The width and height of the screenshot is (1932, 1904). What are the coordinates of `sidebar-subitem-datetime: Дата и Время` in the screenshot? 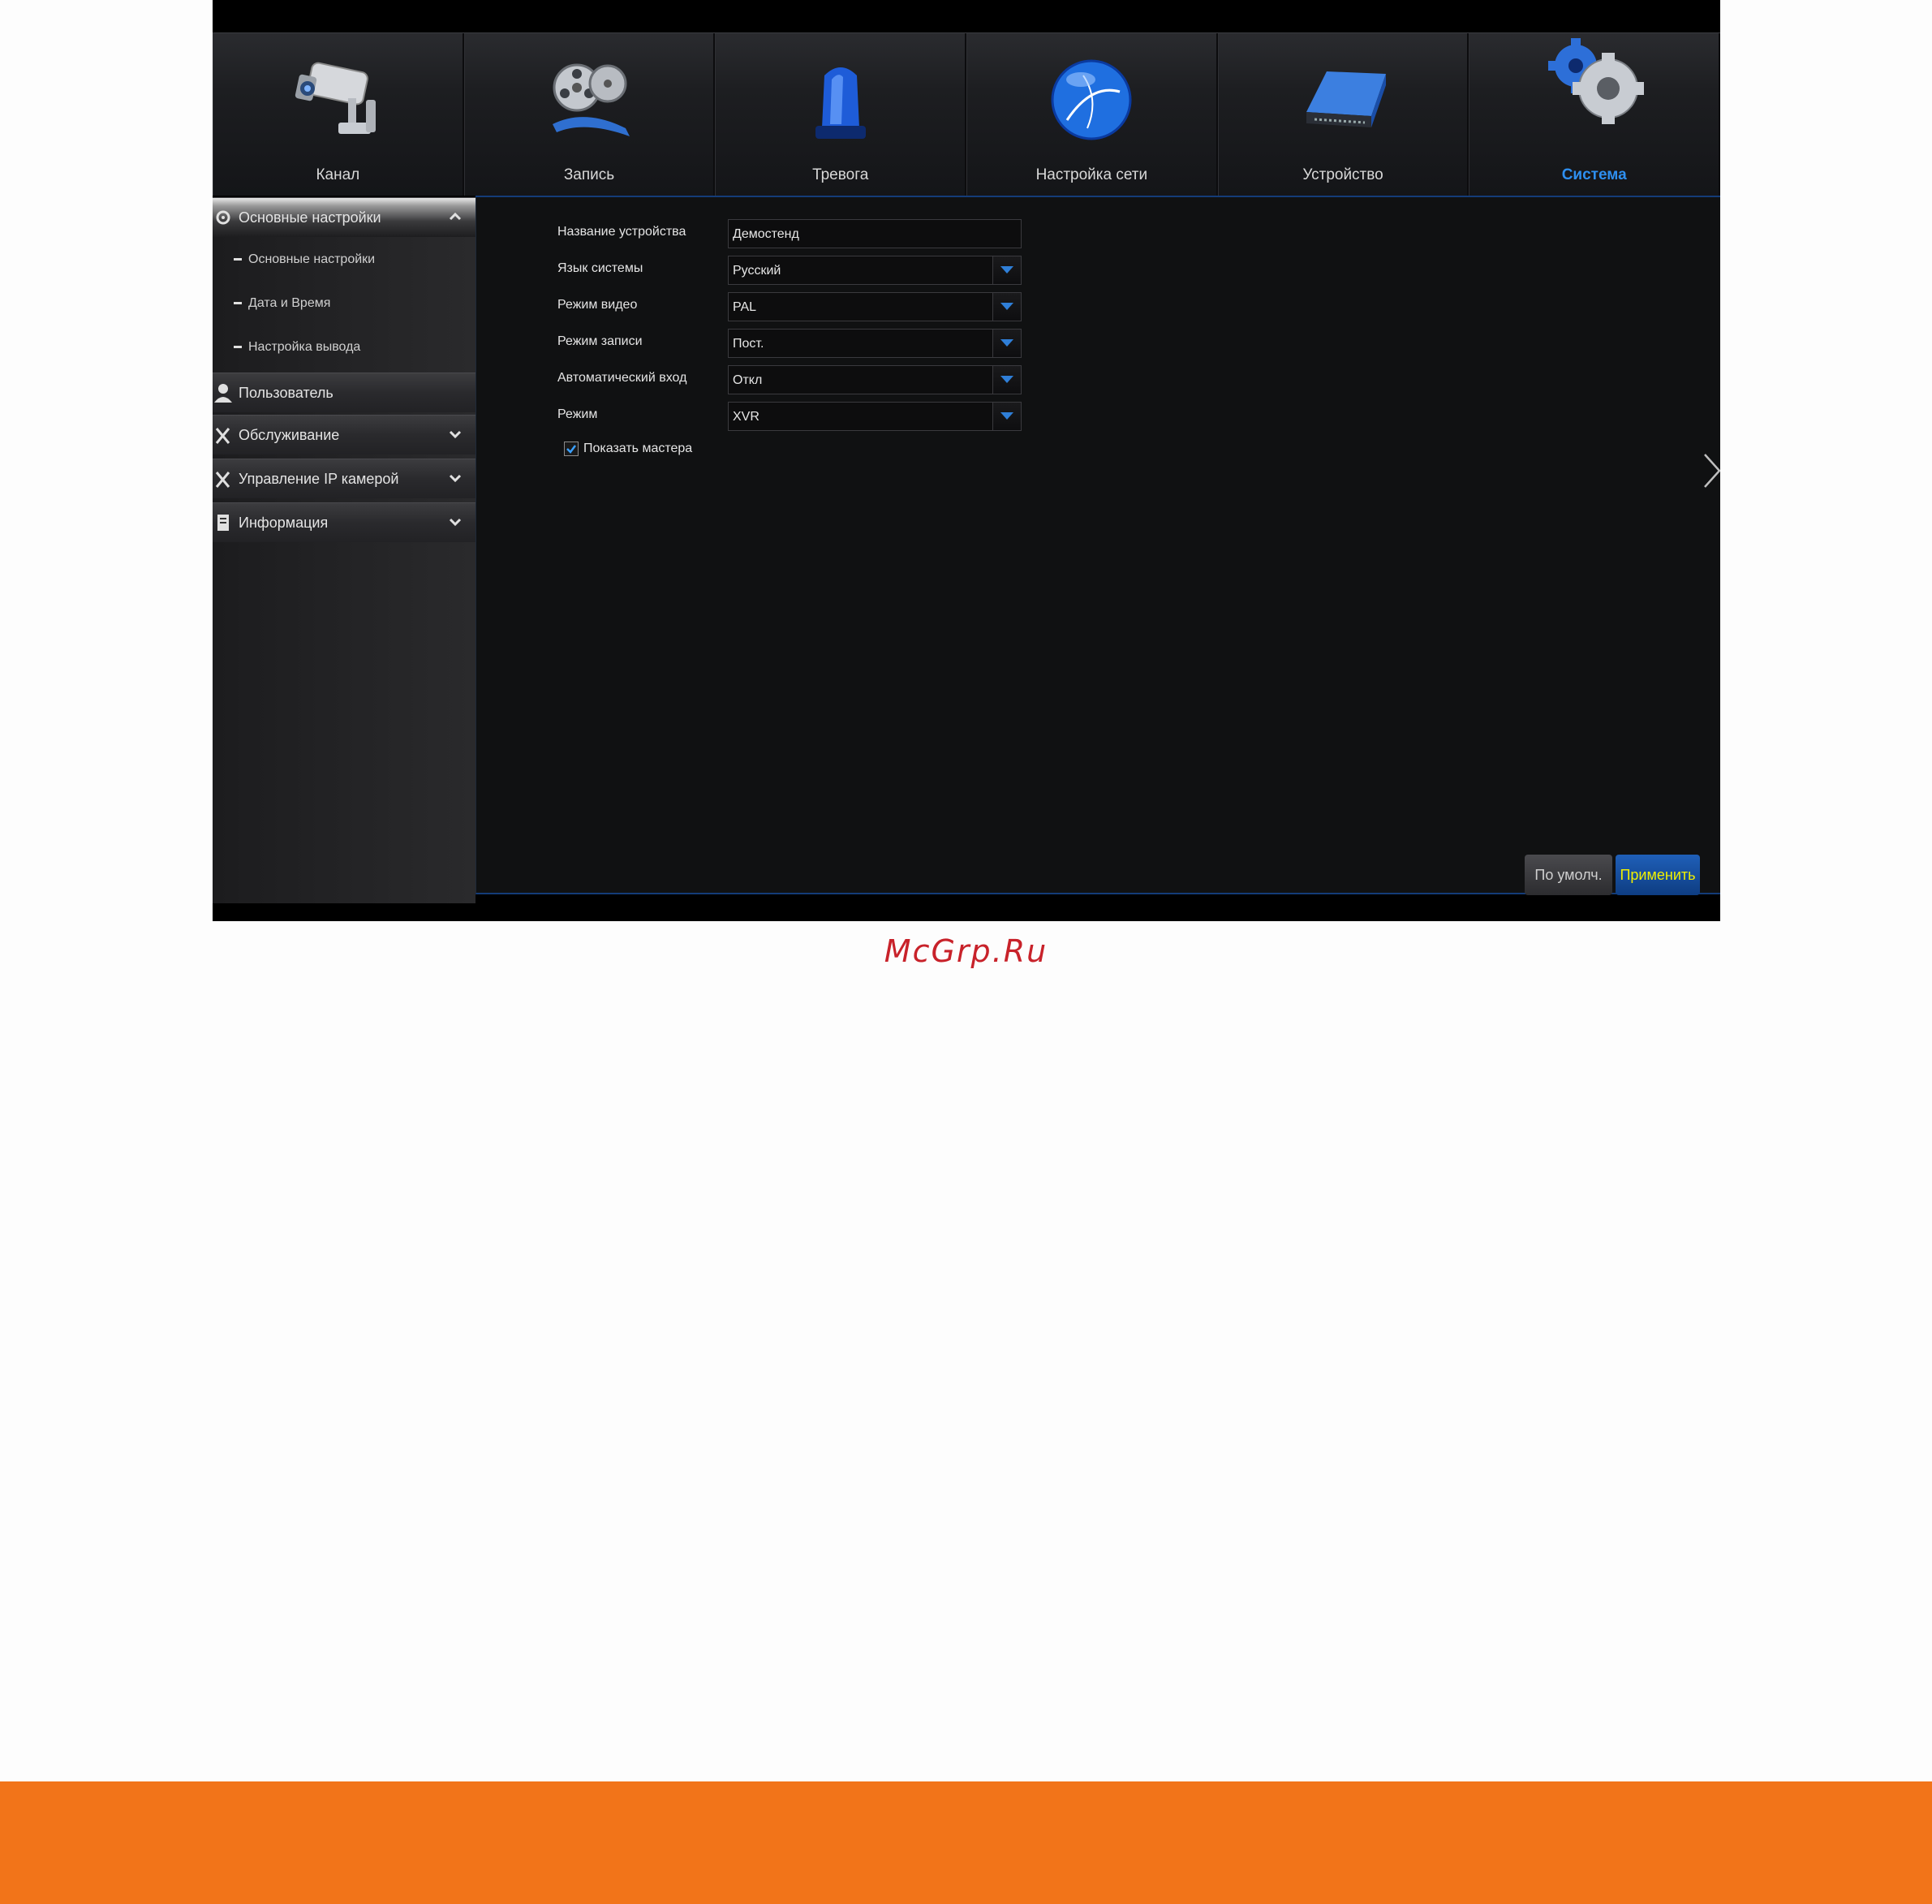 It's located at (282, 304).